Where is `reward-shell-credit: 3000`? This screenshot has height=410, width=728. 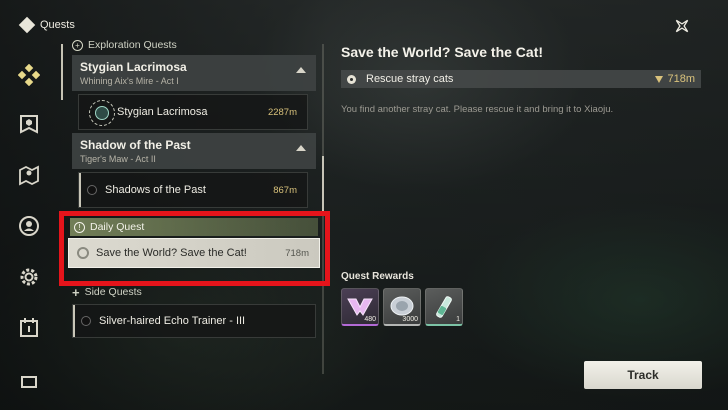 reward-shell-credit: 3000 is located at coordinates (402, 307).